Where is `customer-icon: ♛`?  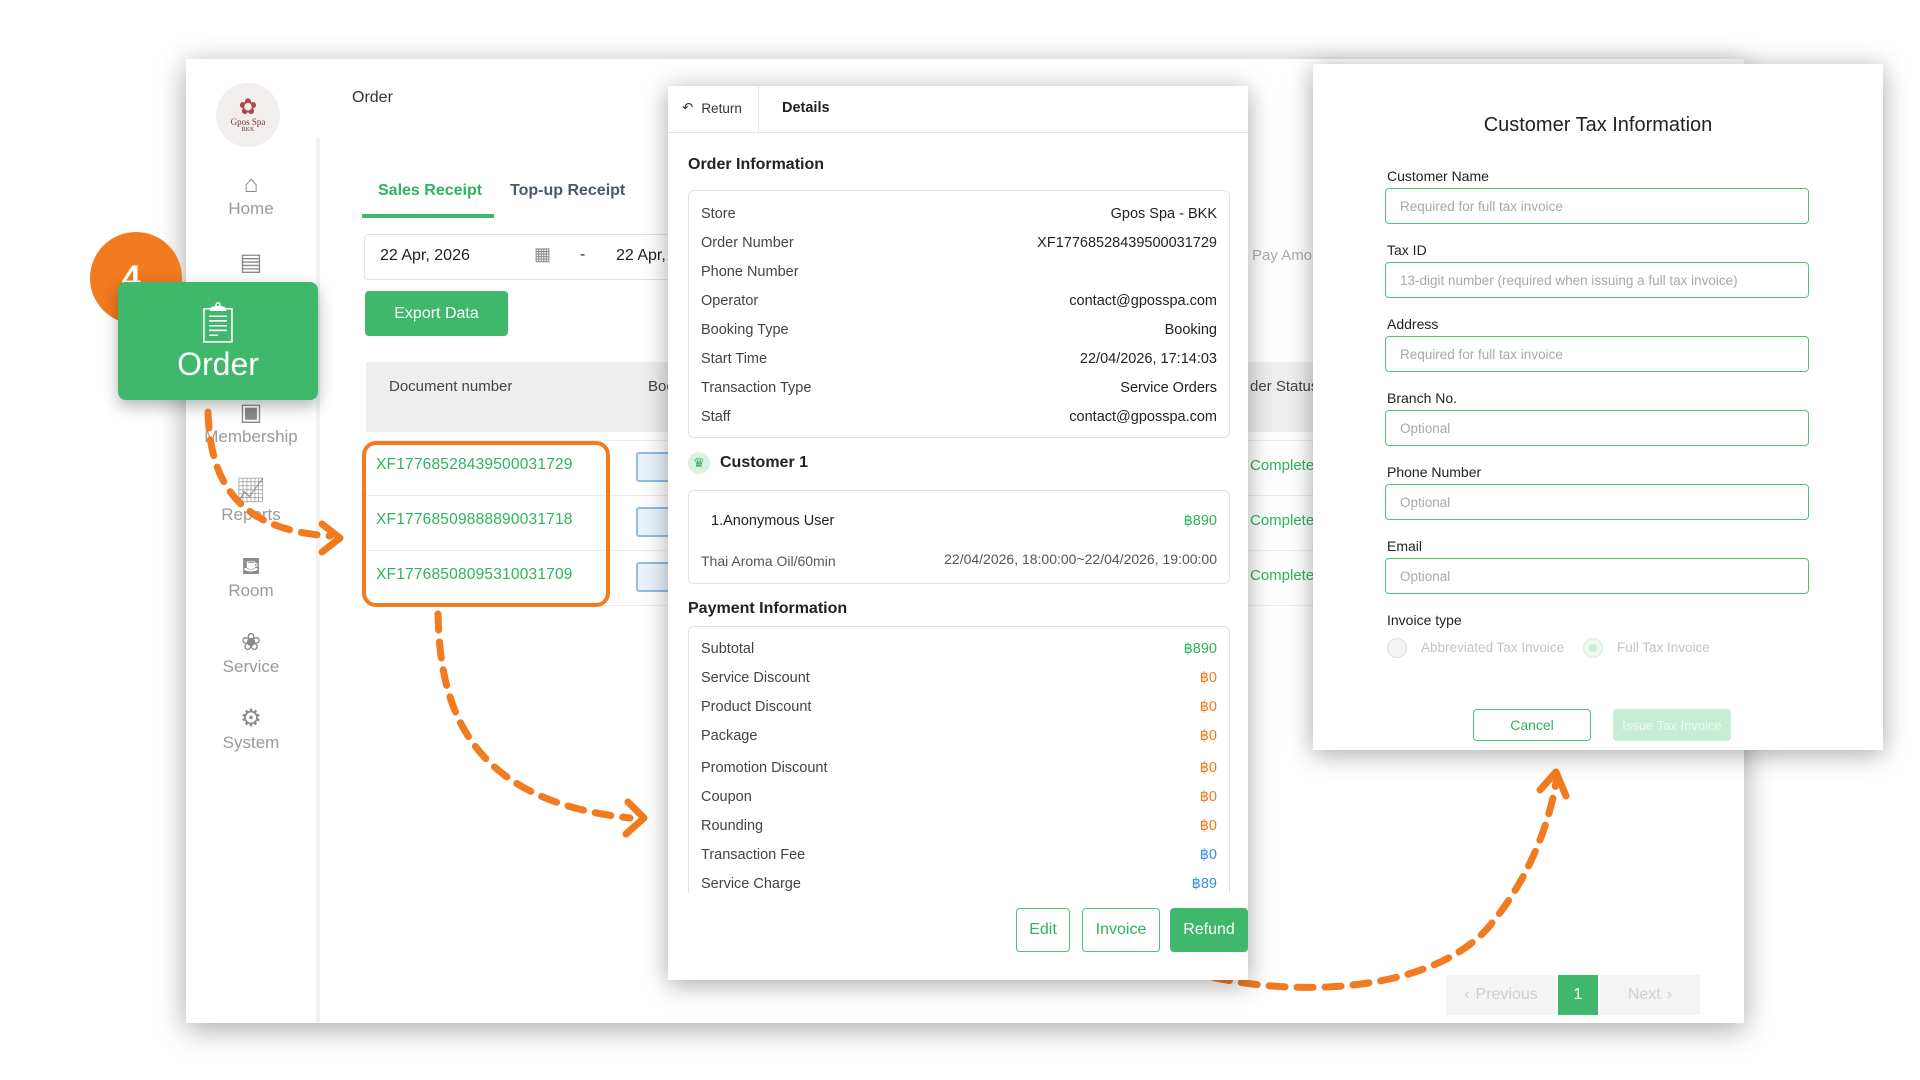
customer-icon: ♛ is located at coordinates (699, 463).